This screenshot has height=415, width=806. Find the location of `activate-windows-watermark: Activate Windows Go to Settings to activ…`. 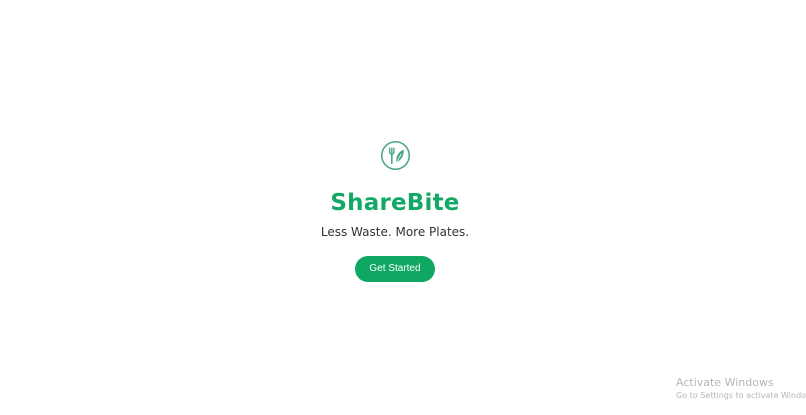

activate-windows-watermark: Activate Windows Go to Settings to activ… is located at coordinates (741, 389).